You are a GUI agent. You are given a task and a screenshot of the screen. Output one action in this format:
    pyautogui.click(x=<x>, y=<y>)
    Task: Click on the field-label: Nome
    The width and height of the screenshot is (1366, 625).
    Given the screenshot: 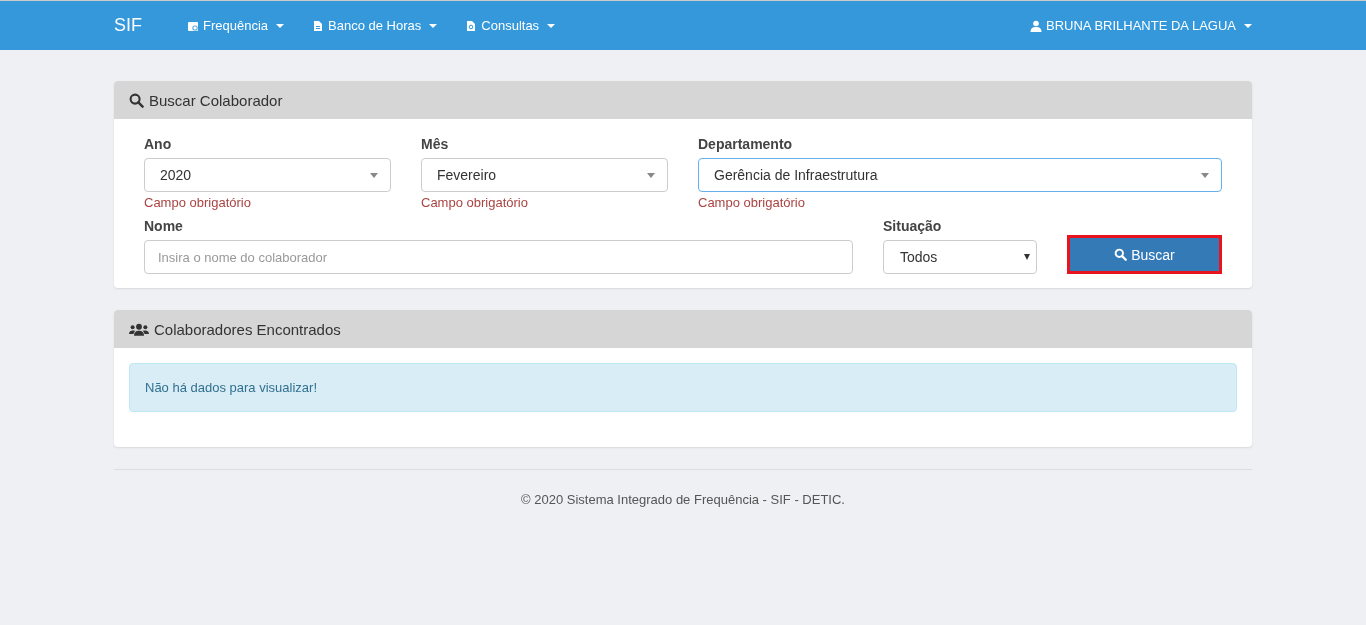 What is the action you would take?
    pyautogui.click(x=164, y=226)
    